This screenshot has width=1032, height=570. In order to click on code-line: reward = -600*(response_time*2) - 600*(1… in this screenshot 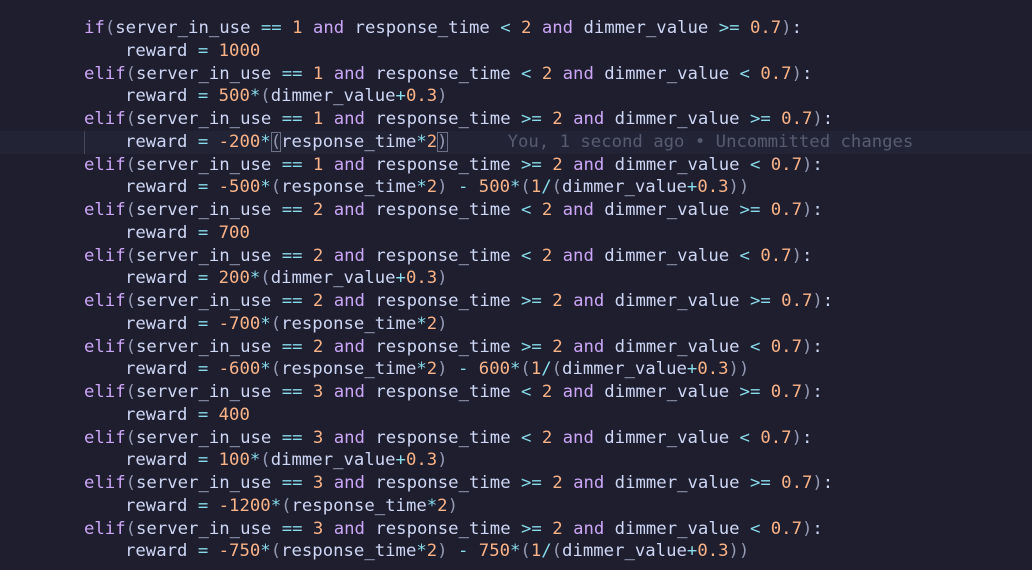, I will do `click(516, 369)`.